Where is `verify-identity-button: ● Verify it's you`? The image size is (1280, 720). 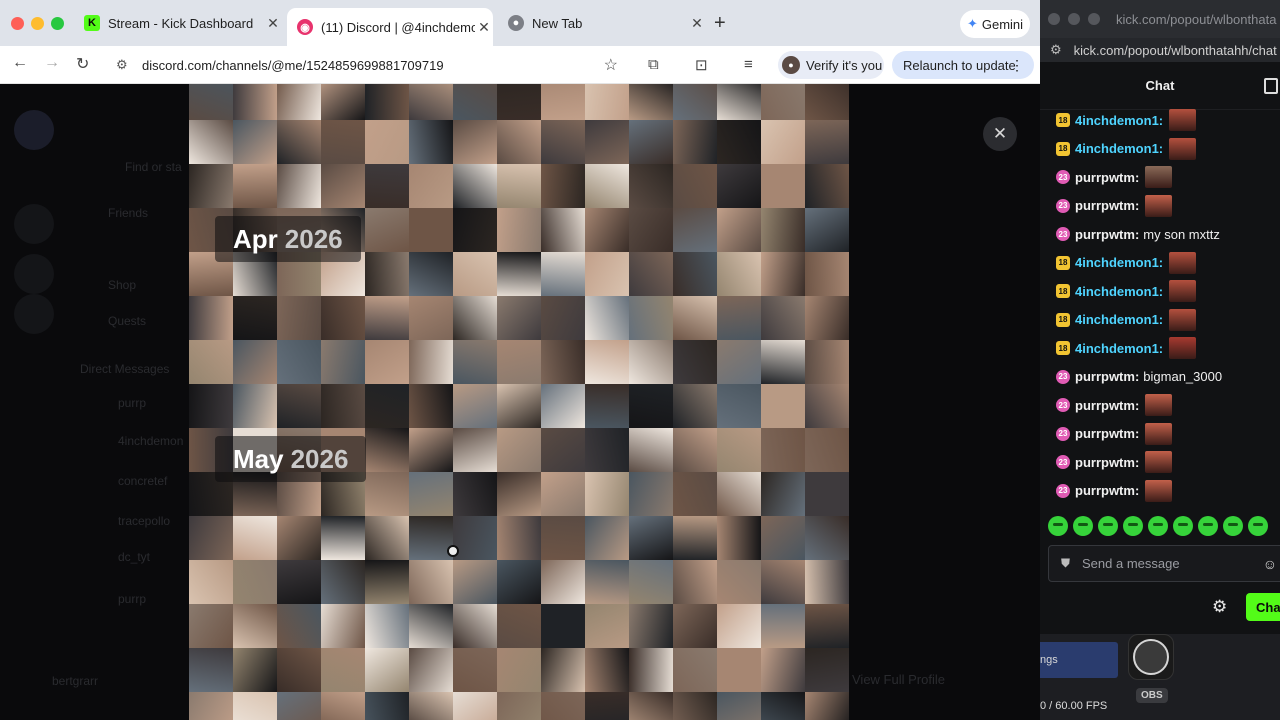 verify-identity-button: ● Verify it's you is located at coordinates (831, 65).